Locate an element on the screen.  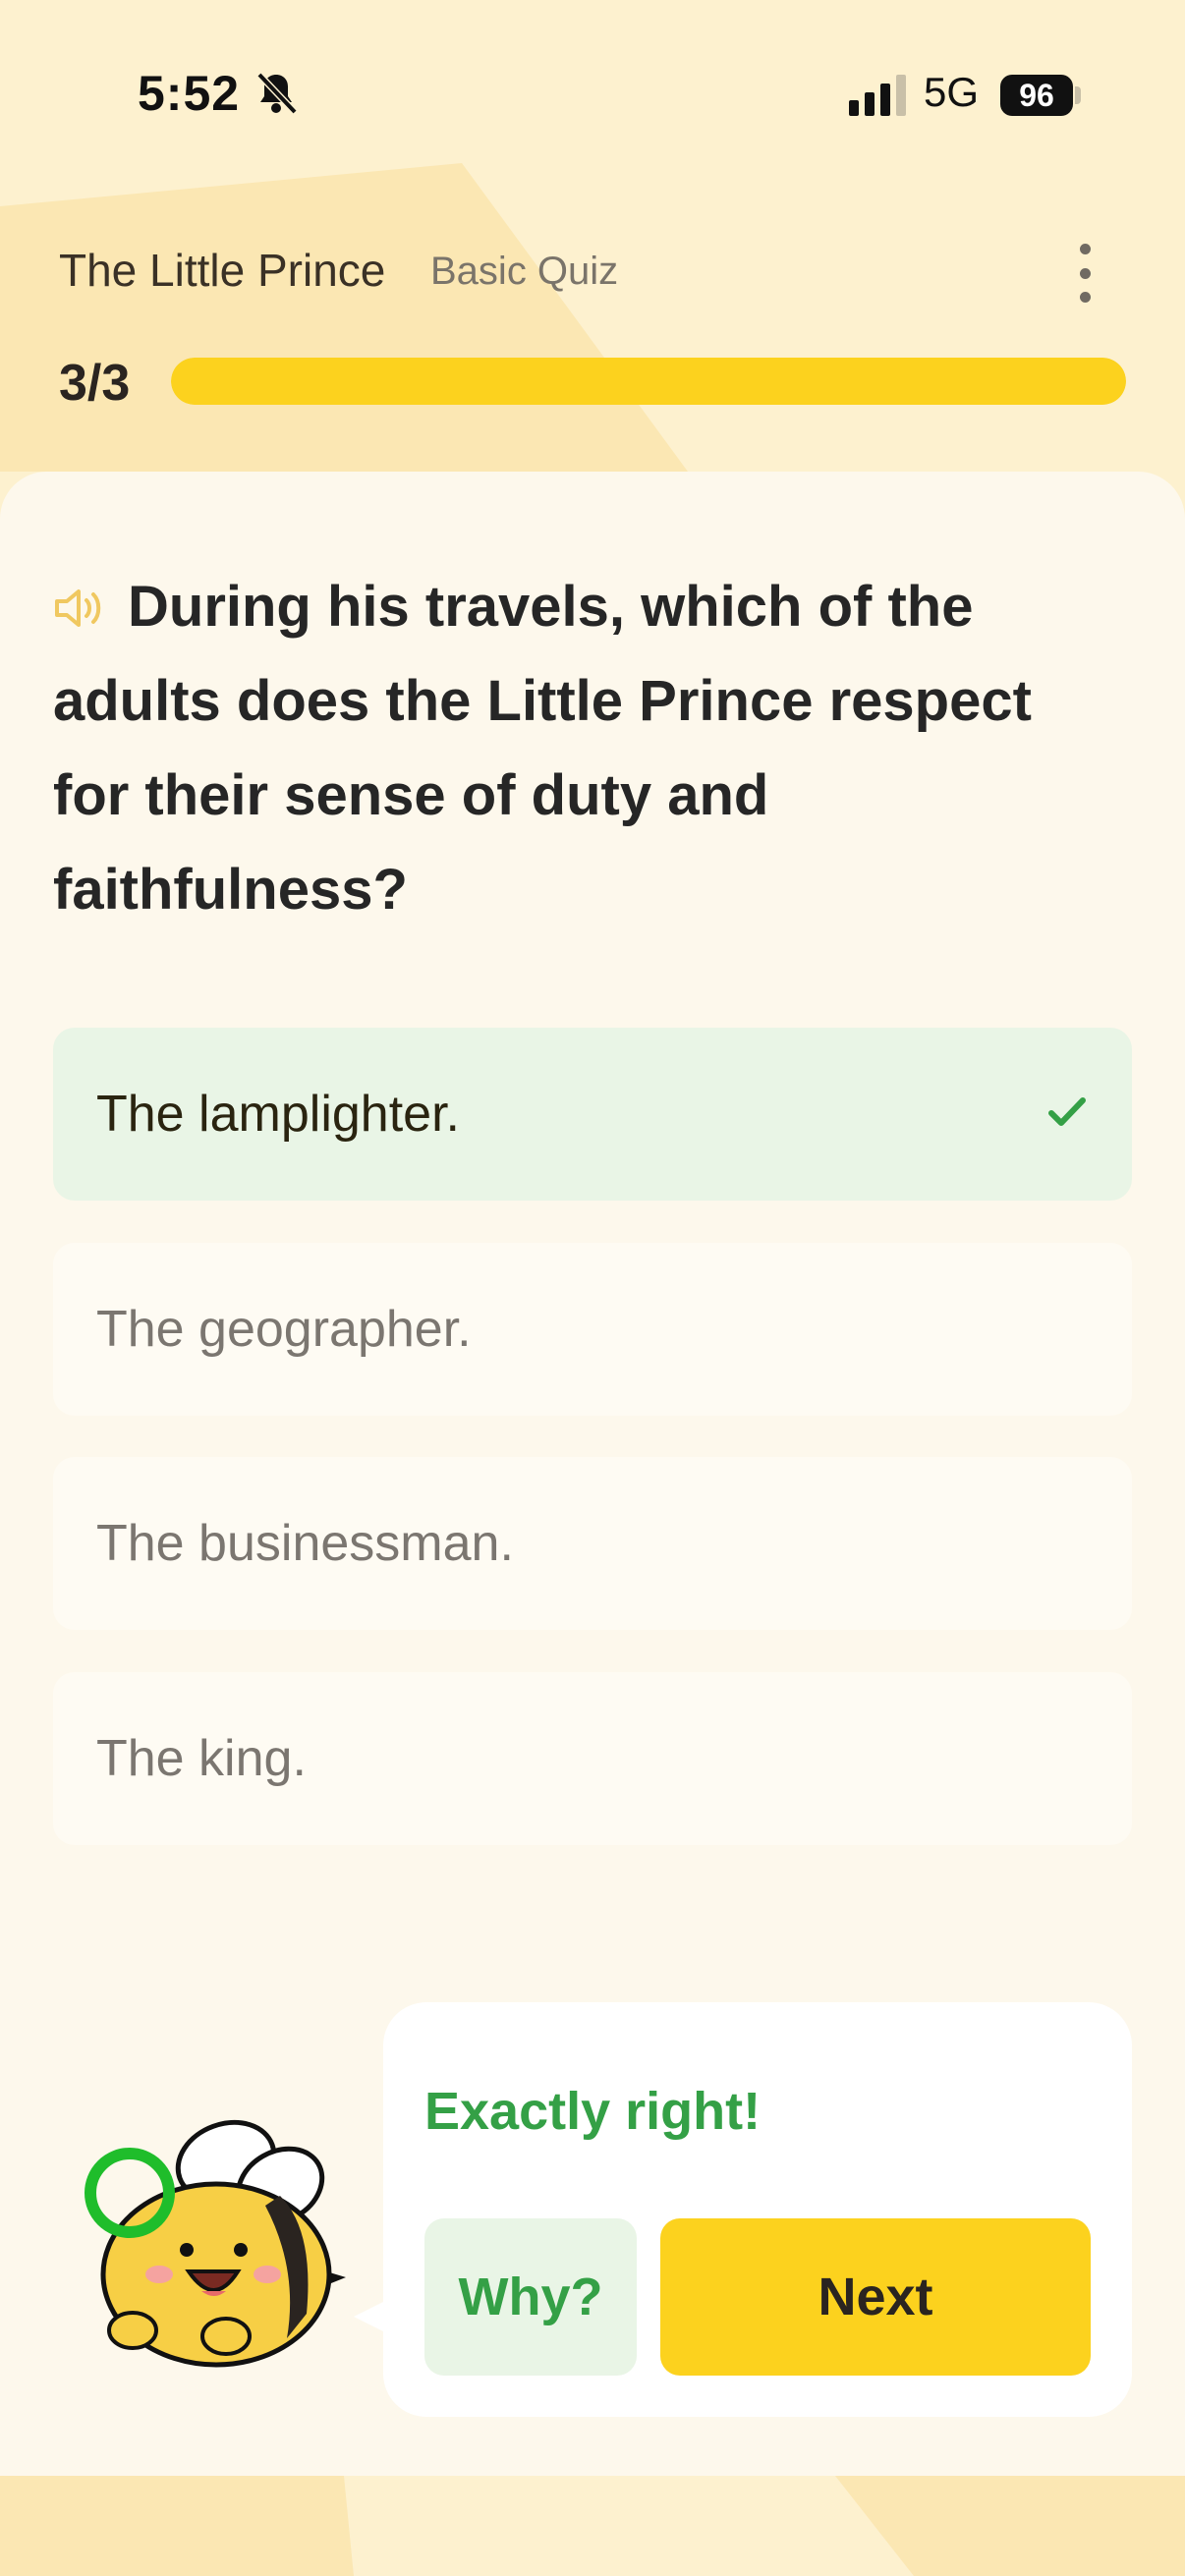
signal-strength-icon is located at coordinates (878, 95).